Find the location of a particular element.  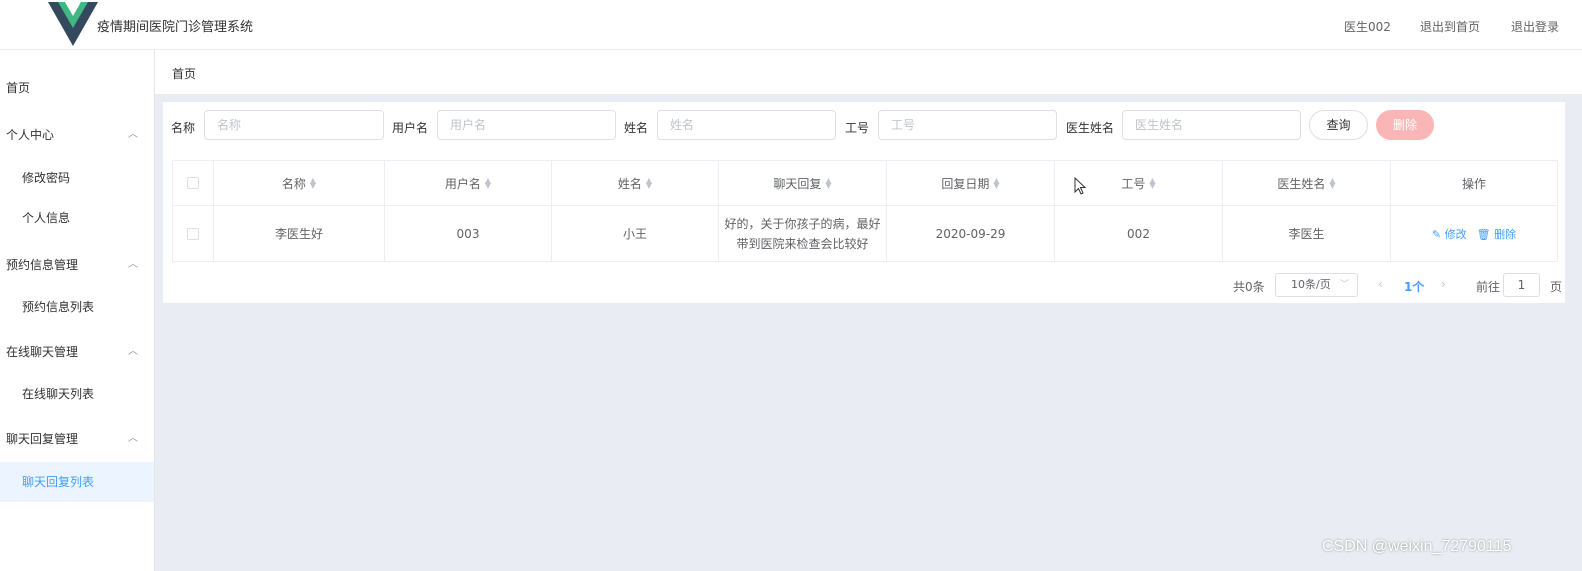

column-header-label: 名称 is located at coordinates (293, 183).